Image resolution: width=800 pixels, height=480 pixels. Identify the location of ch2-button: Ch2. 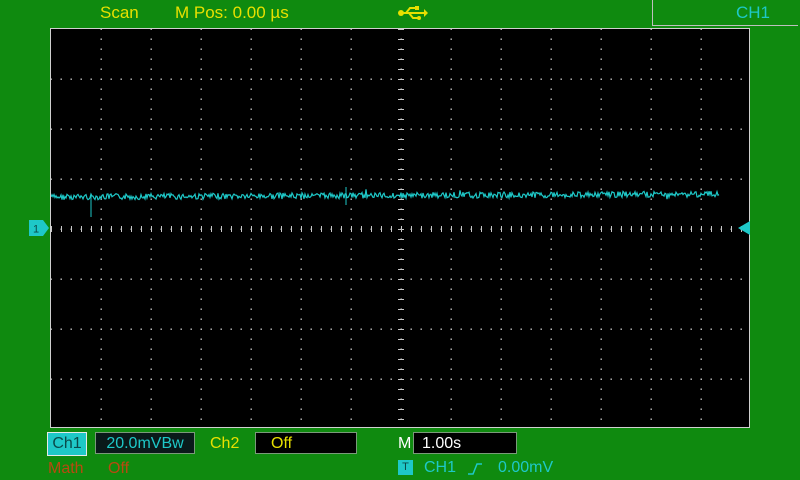
(224, 444).